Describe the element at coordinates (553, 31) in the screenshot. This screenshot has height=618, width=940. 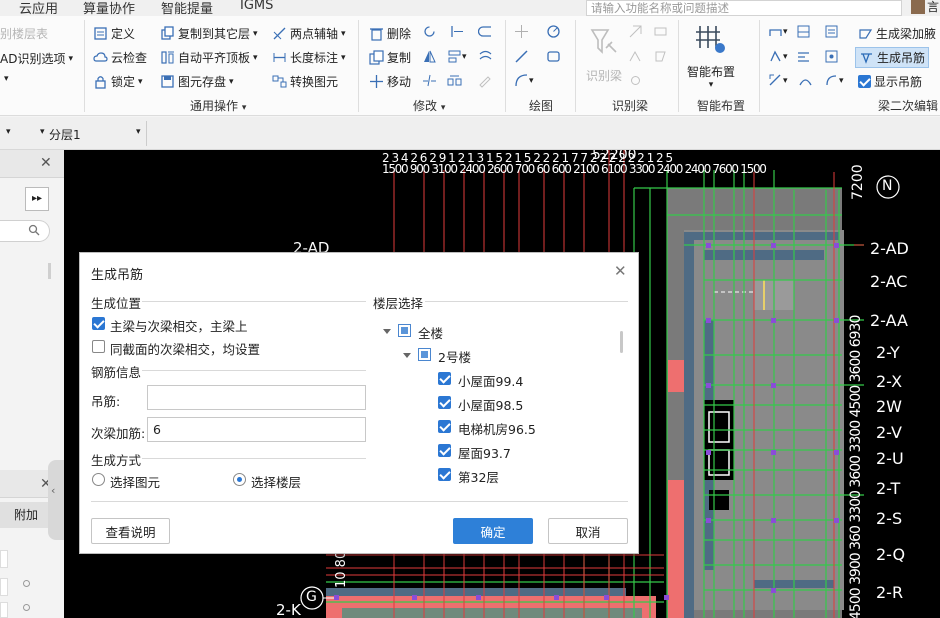
I see `circle-draw-icon` at that location.